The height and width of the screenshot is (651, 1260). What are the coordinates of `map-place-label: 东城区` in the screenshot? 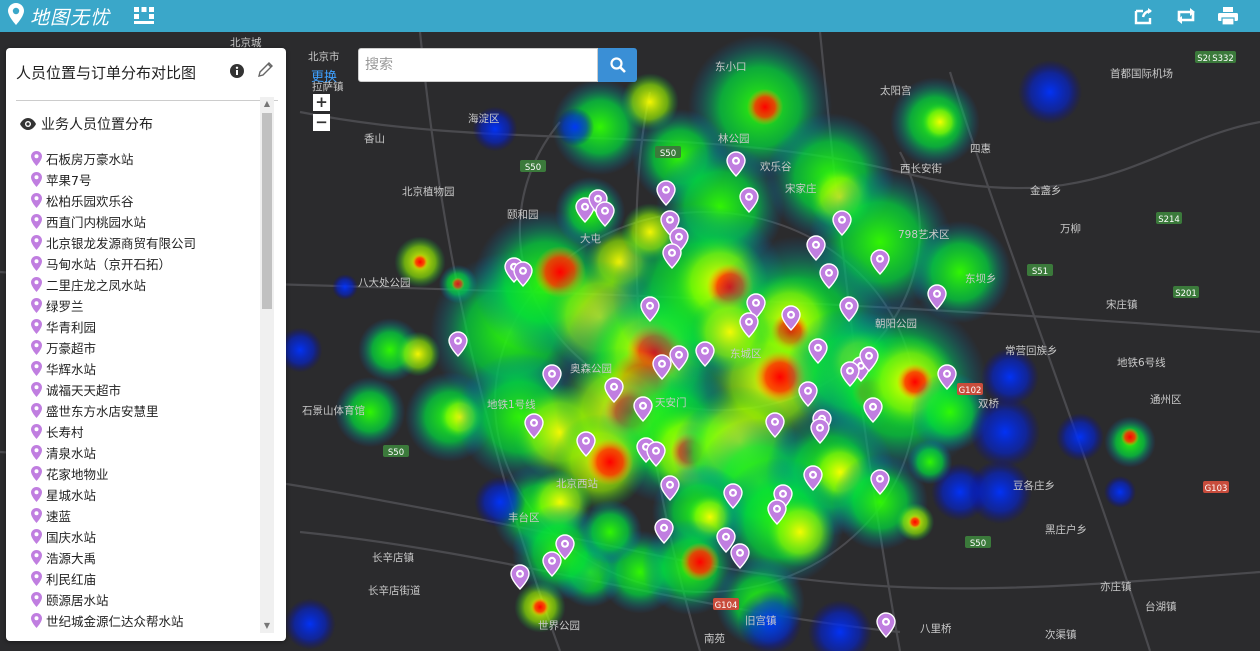 It's located at (746, 353).